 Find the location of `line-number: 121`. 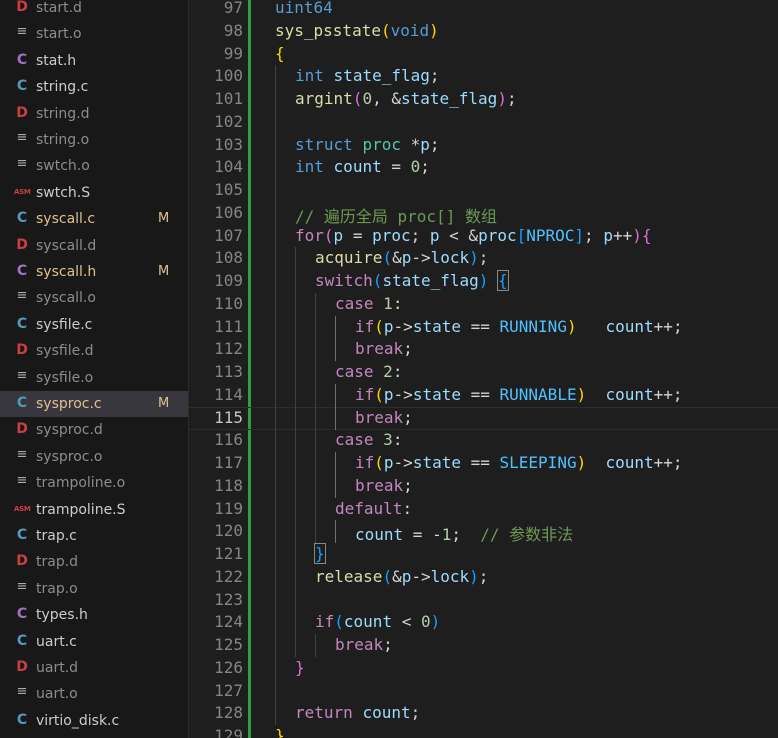

line-number: 121 is located at coordinates (228, 553).